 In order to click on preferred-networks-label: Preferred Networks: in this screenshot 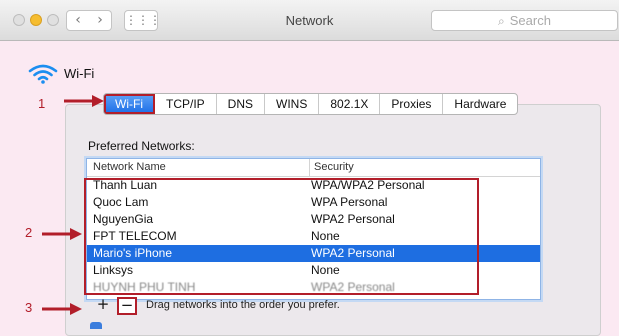, I will do `click(141, 146)`.